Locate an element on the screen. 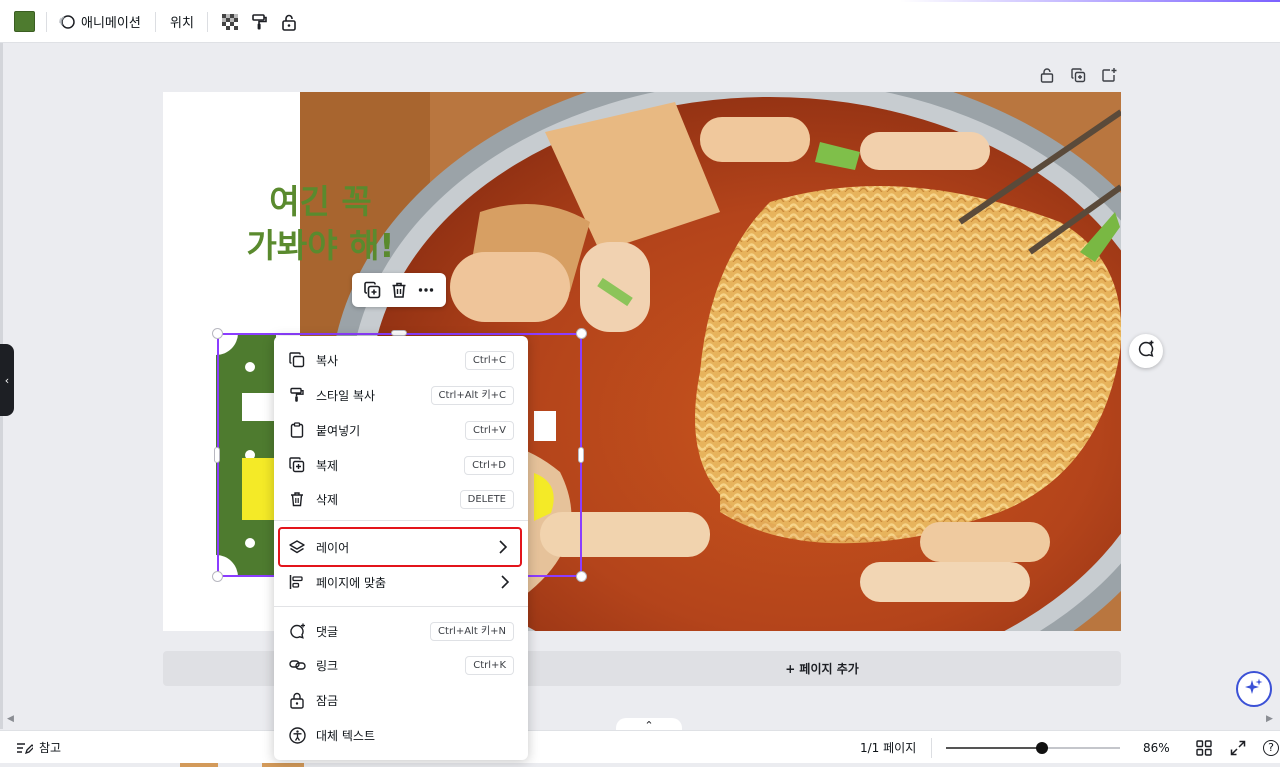 This screenshot has height=767, width=1280. menu-item-label: 붙여넣기 is located at coordinates (338, 430).